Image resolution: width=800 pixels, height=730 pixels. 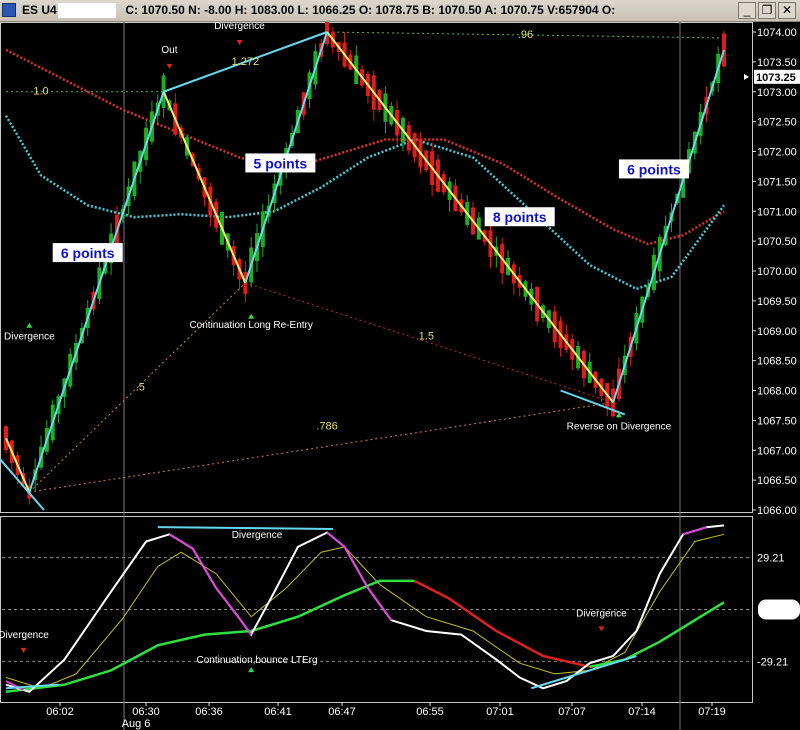 I want to click on restore-button: ❐, so click(x=767, y=10).